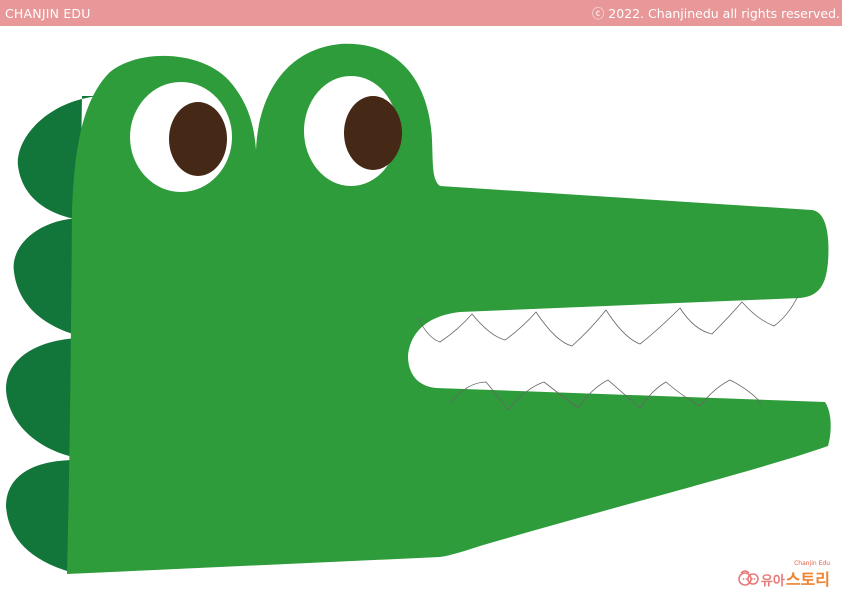 This screenshot has height=596, width=842. I want to click on logo-text-a: 유아, so click(772, 581).